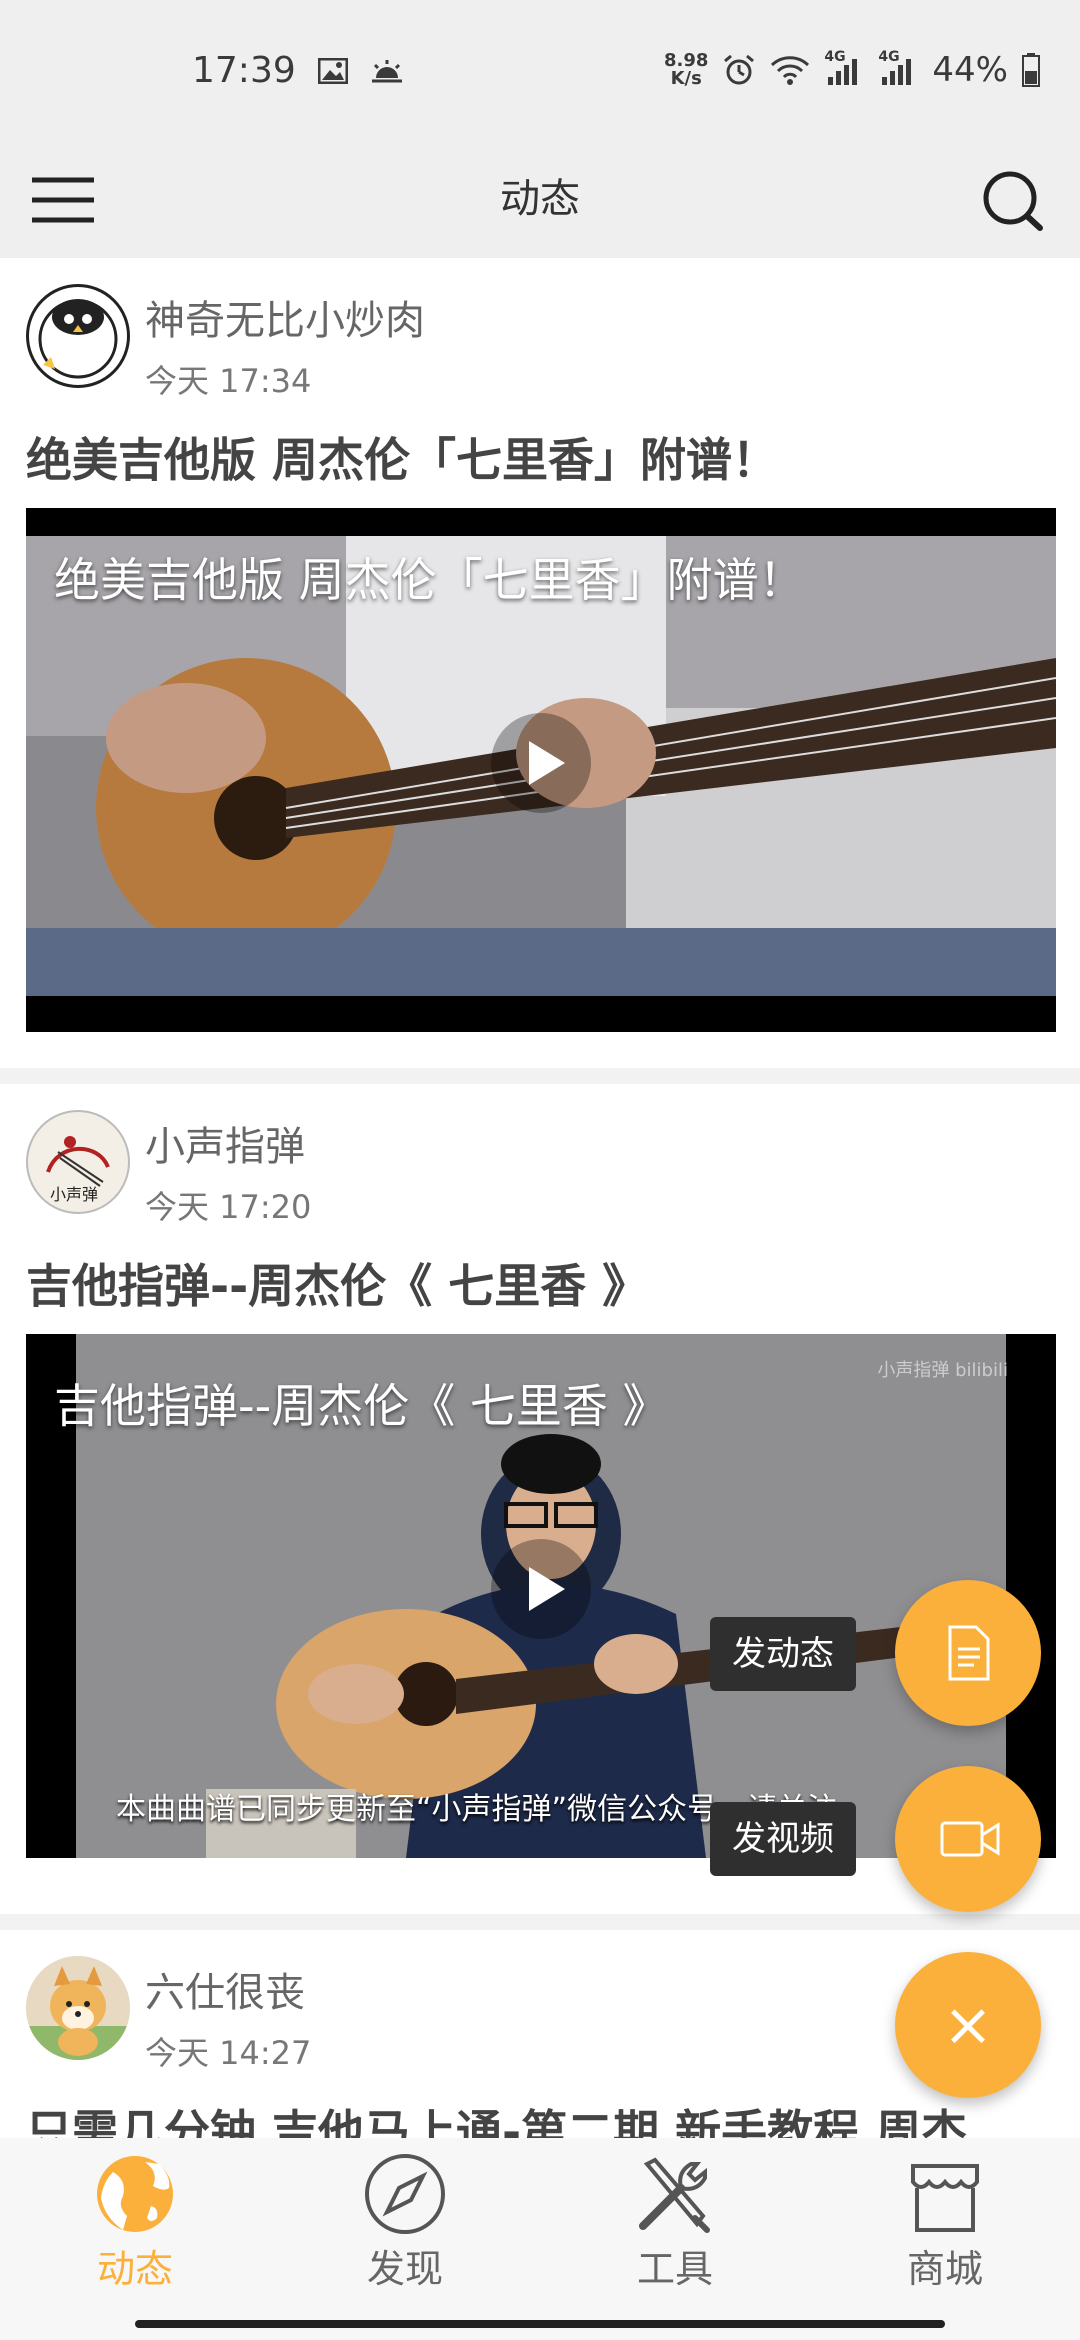  Describe the element at coordinates (843, 72) in the screenshot. I see `signal-1-icon` at that location.